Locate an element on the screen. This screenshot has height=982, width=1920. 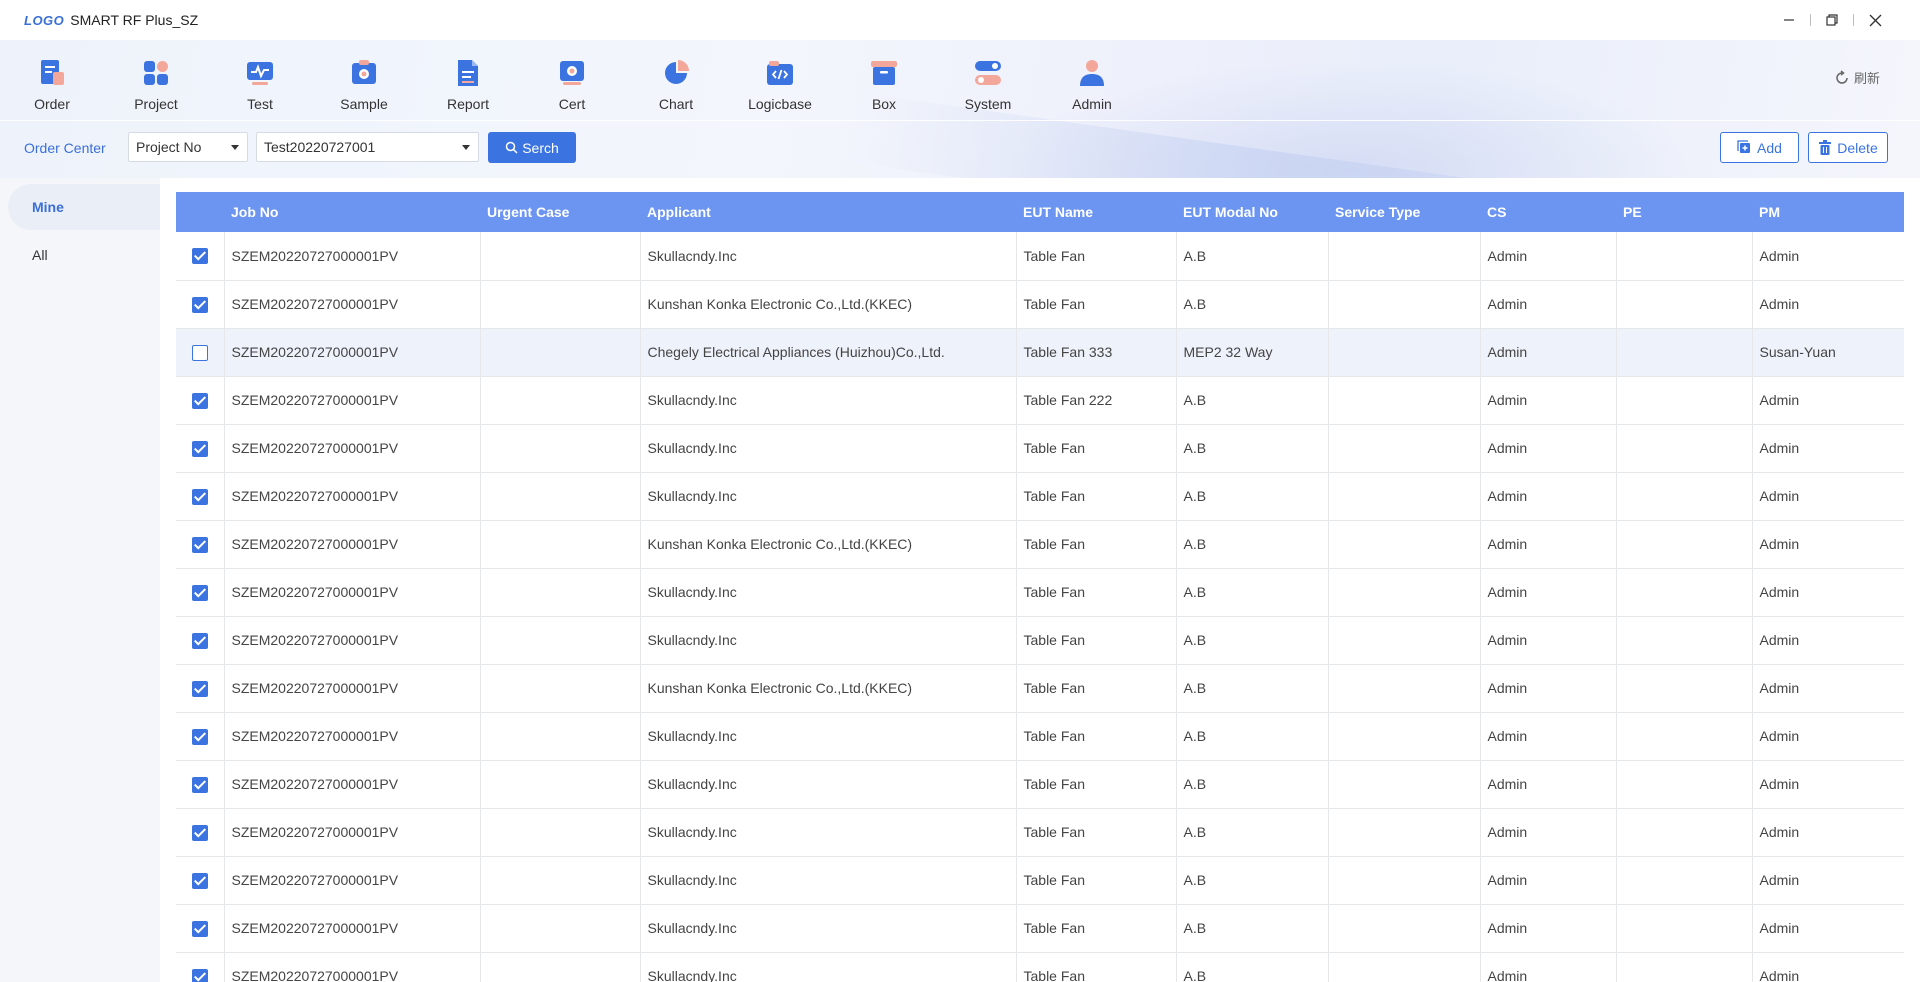
restore-button is located at coordinates (1832, 20).